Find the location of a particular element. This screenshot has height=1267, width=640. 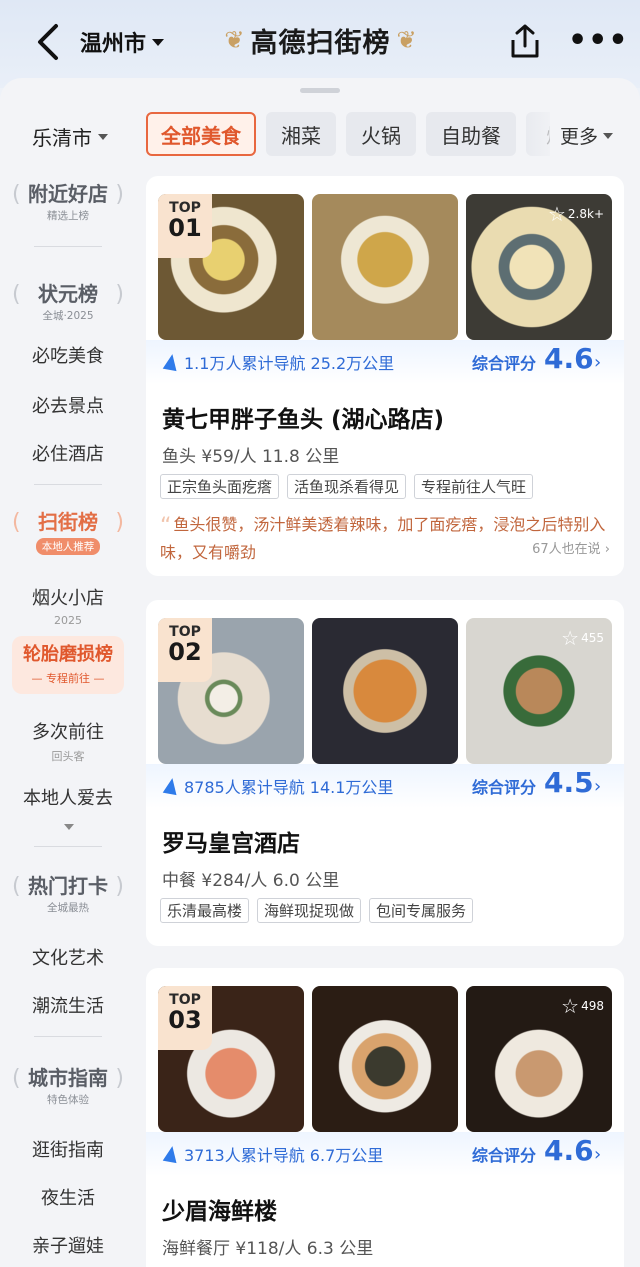

chip-hotpot: 火锅 is located at coordinates (381, 134).